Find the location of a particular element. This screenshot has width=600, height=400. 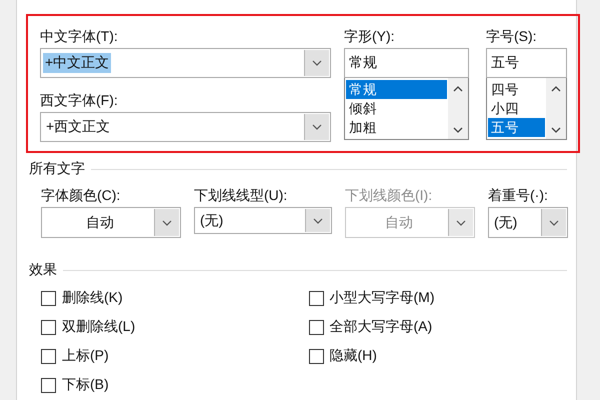

input-field: 五号 is located at coordinates (526, 63).